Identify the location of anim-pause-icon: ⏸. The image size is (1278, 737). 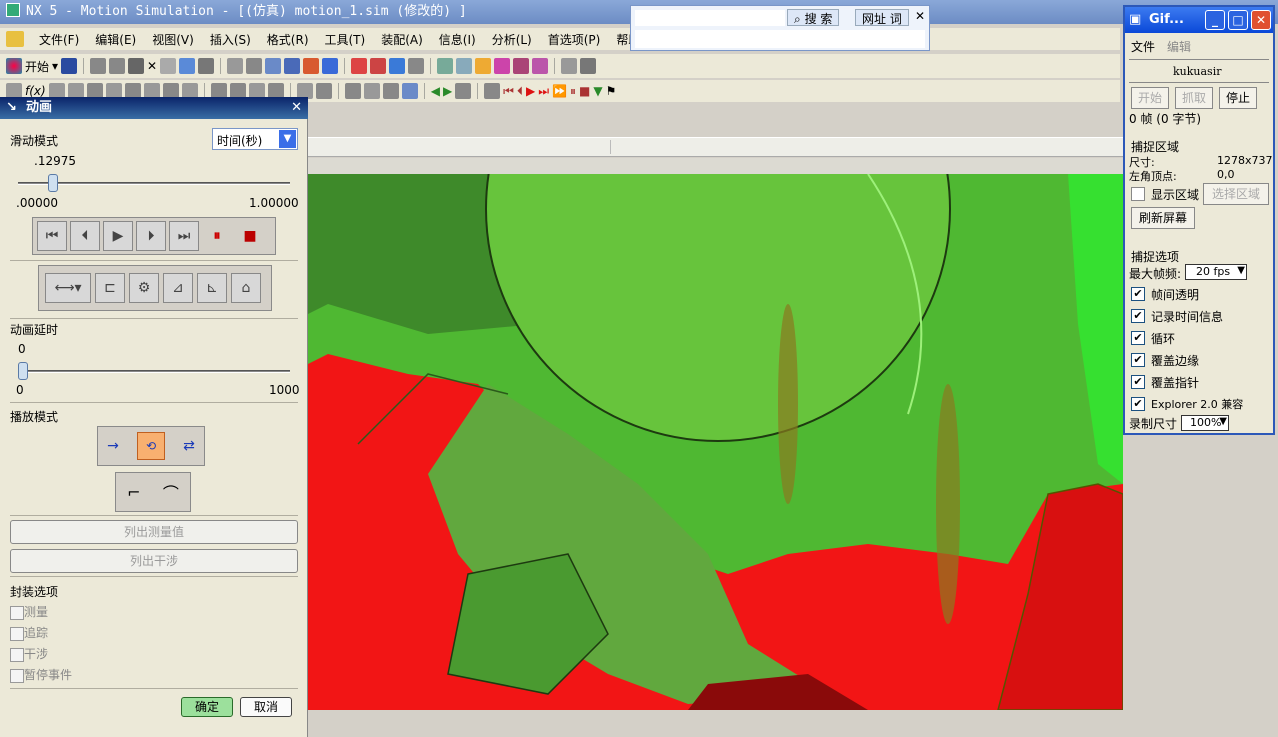
(573, 91).